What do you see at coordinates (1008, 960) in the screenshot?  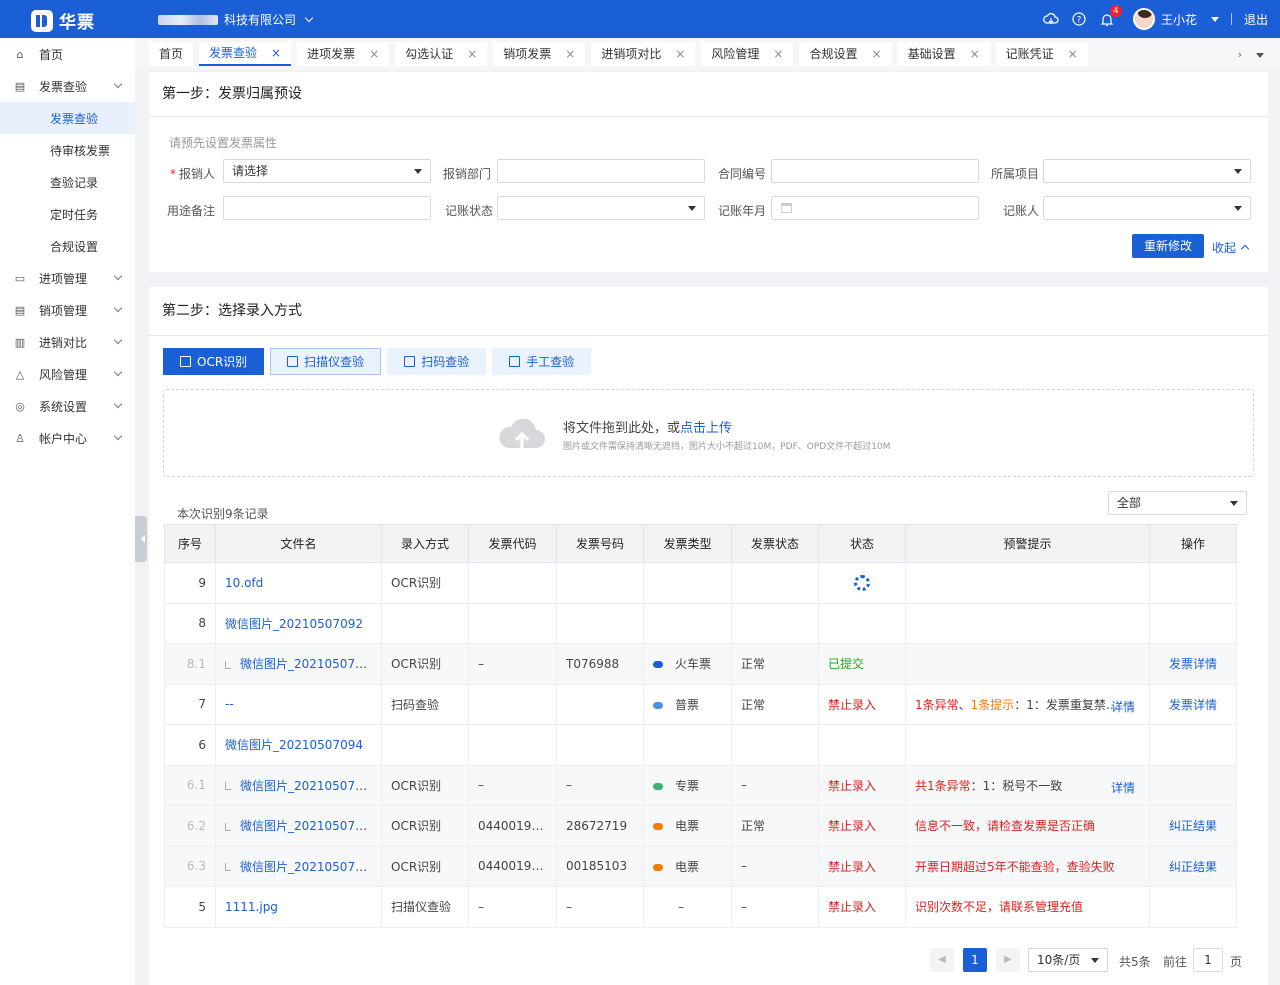 I see `next-page-button: ▶` at bounding box center [1008, 960].